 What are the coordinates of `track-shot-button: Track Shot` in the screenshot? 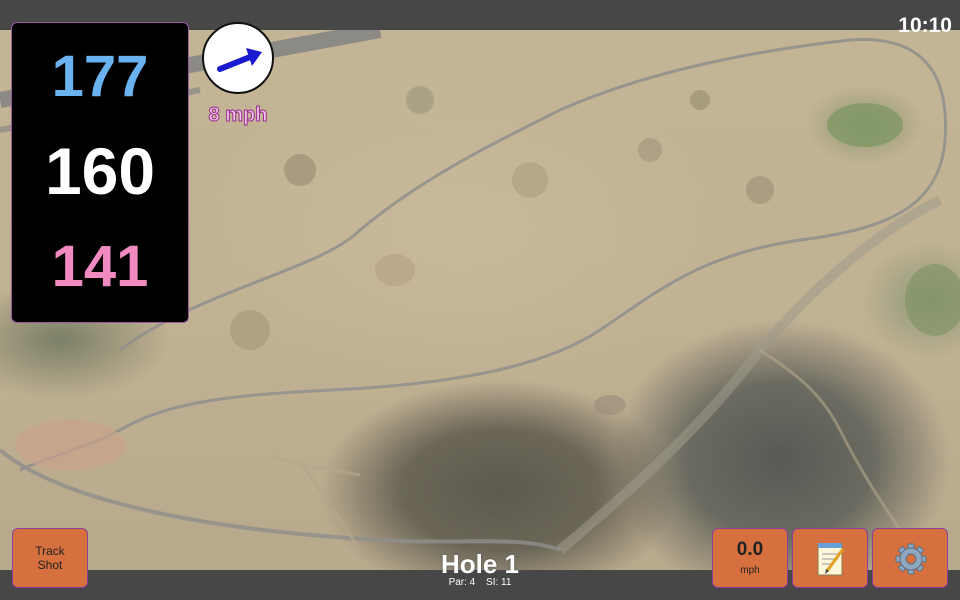 It's located at (50, 558).